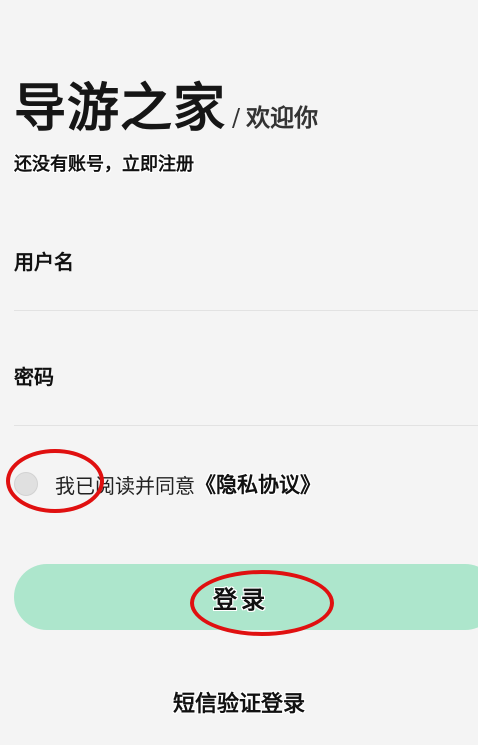  I want to click on privacy-policy-link: 《隐私协议》, so click(258, 484).